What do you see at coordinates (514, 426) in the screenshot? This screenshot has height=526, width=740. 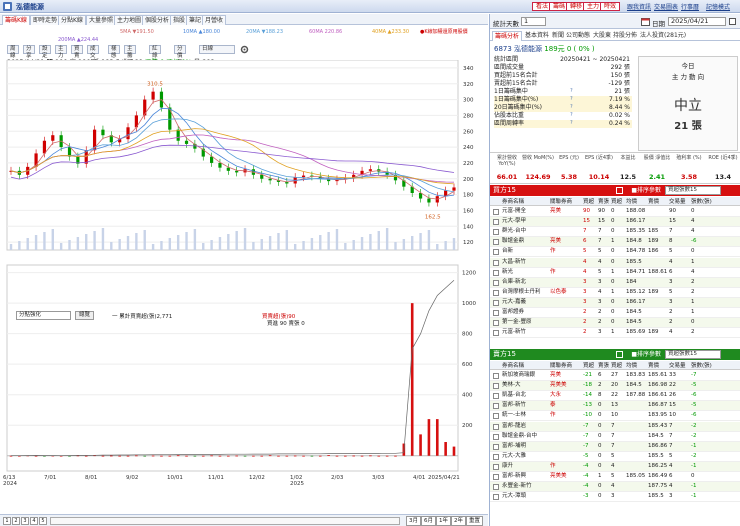 I see `broker-name: 富邦-龍岩` at bounding box center [514, 426].